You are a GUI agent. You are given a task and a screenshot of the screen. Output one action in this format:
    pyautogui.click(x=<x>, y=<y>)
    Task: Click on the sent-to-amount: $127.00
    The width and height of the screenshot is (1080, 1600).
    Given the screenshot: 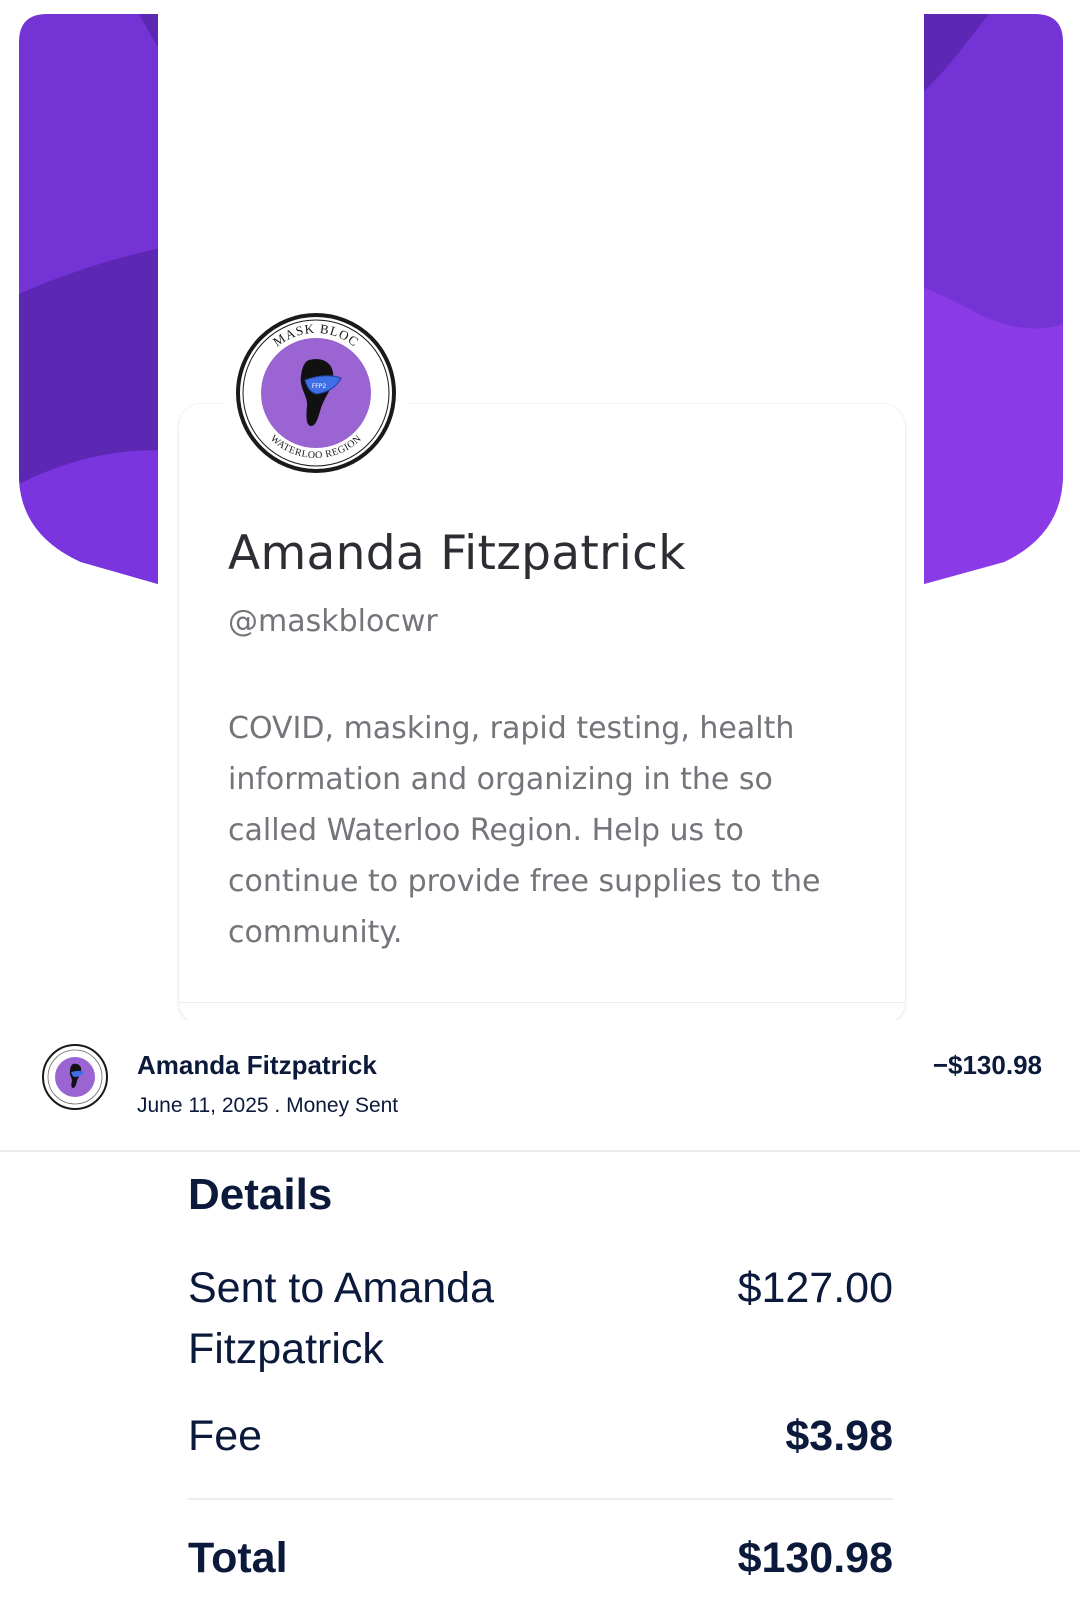 What is the action you would take?
    pyautogui.click(x=815, y=1288)
    